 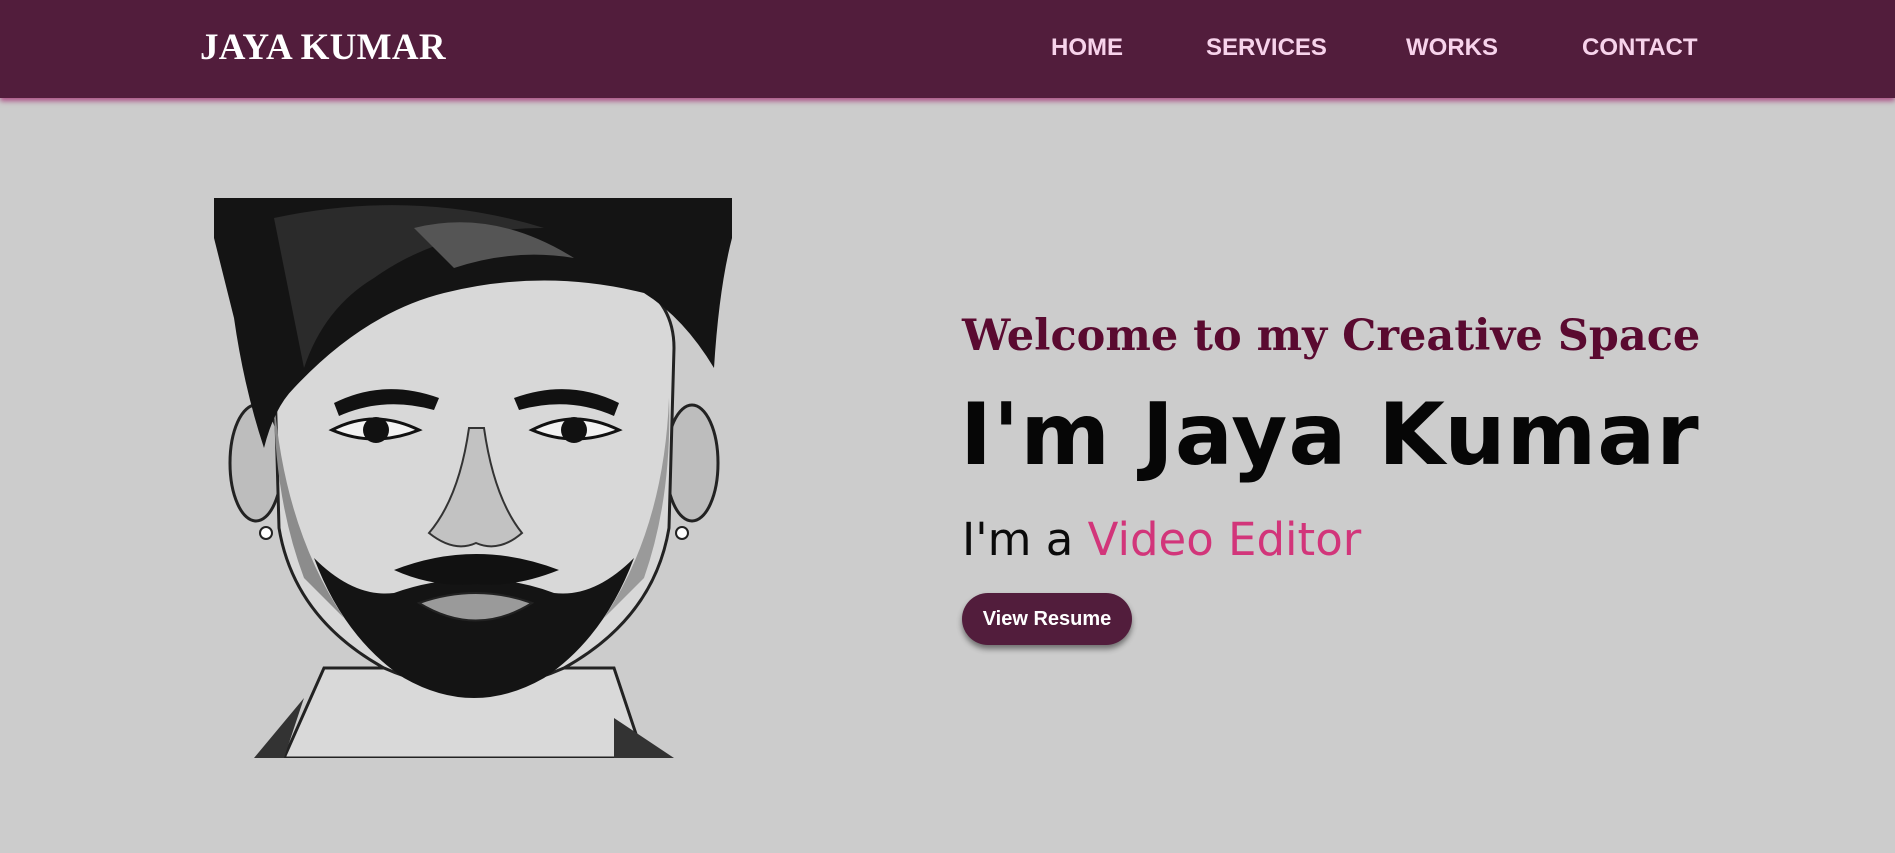 I want to click on nav-contact: CONTACT, so click(x=1640, y=48).